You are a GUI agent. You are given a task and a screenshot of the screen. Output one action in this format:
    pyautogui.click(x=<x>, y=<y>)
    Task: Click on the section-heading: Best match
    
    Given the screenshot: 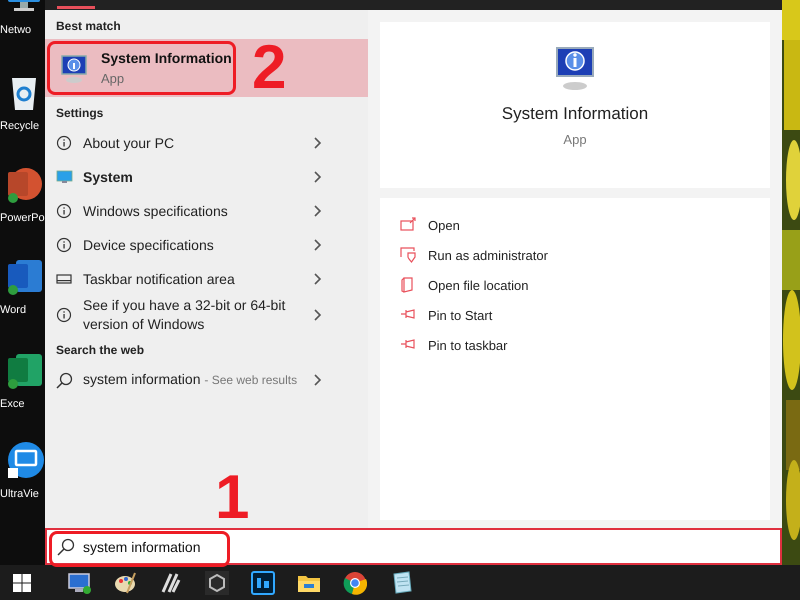 What is the action you would take?
    pyautogui.click(x=88, y=26)
    